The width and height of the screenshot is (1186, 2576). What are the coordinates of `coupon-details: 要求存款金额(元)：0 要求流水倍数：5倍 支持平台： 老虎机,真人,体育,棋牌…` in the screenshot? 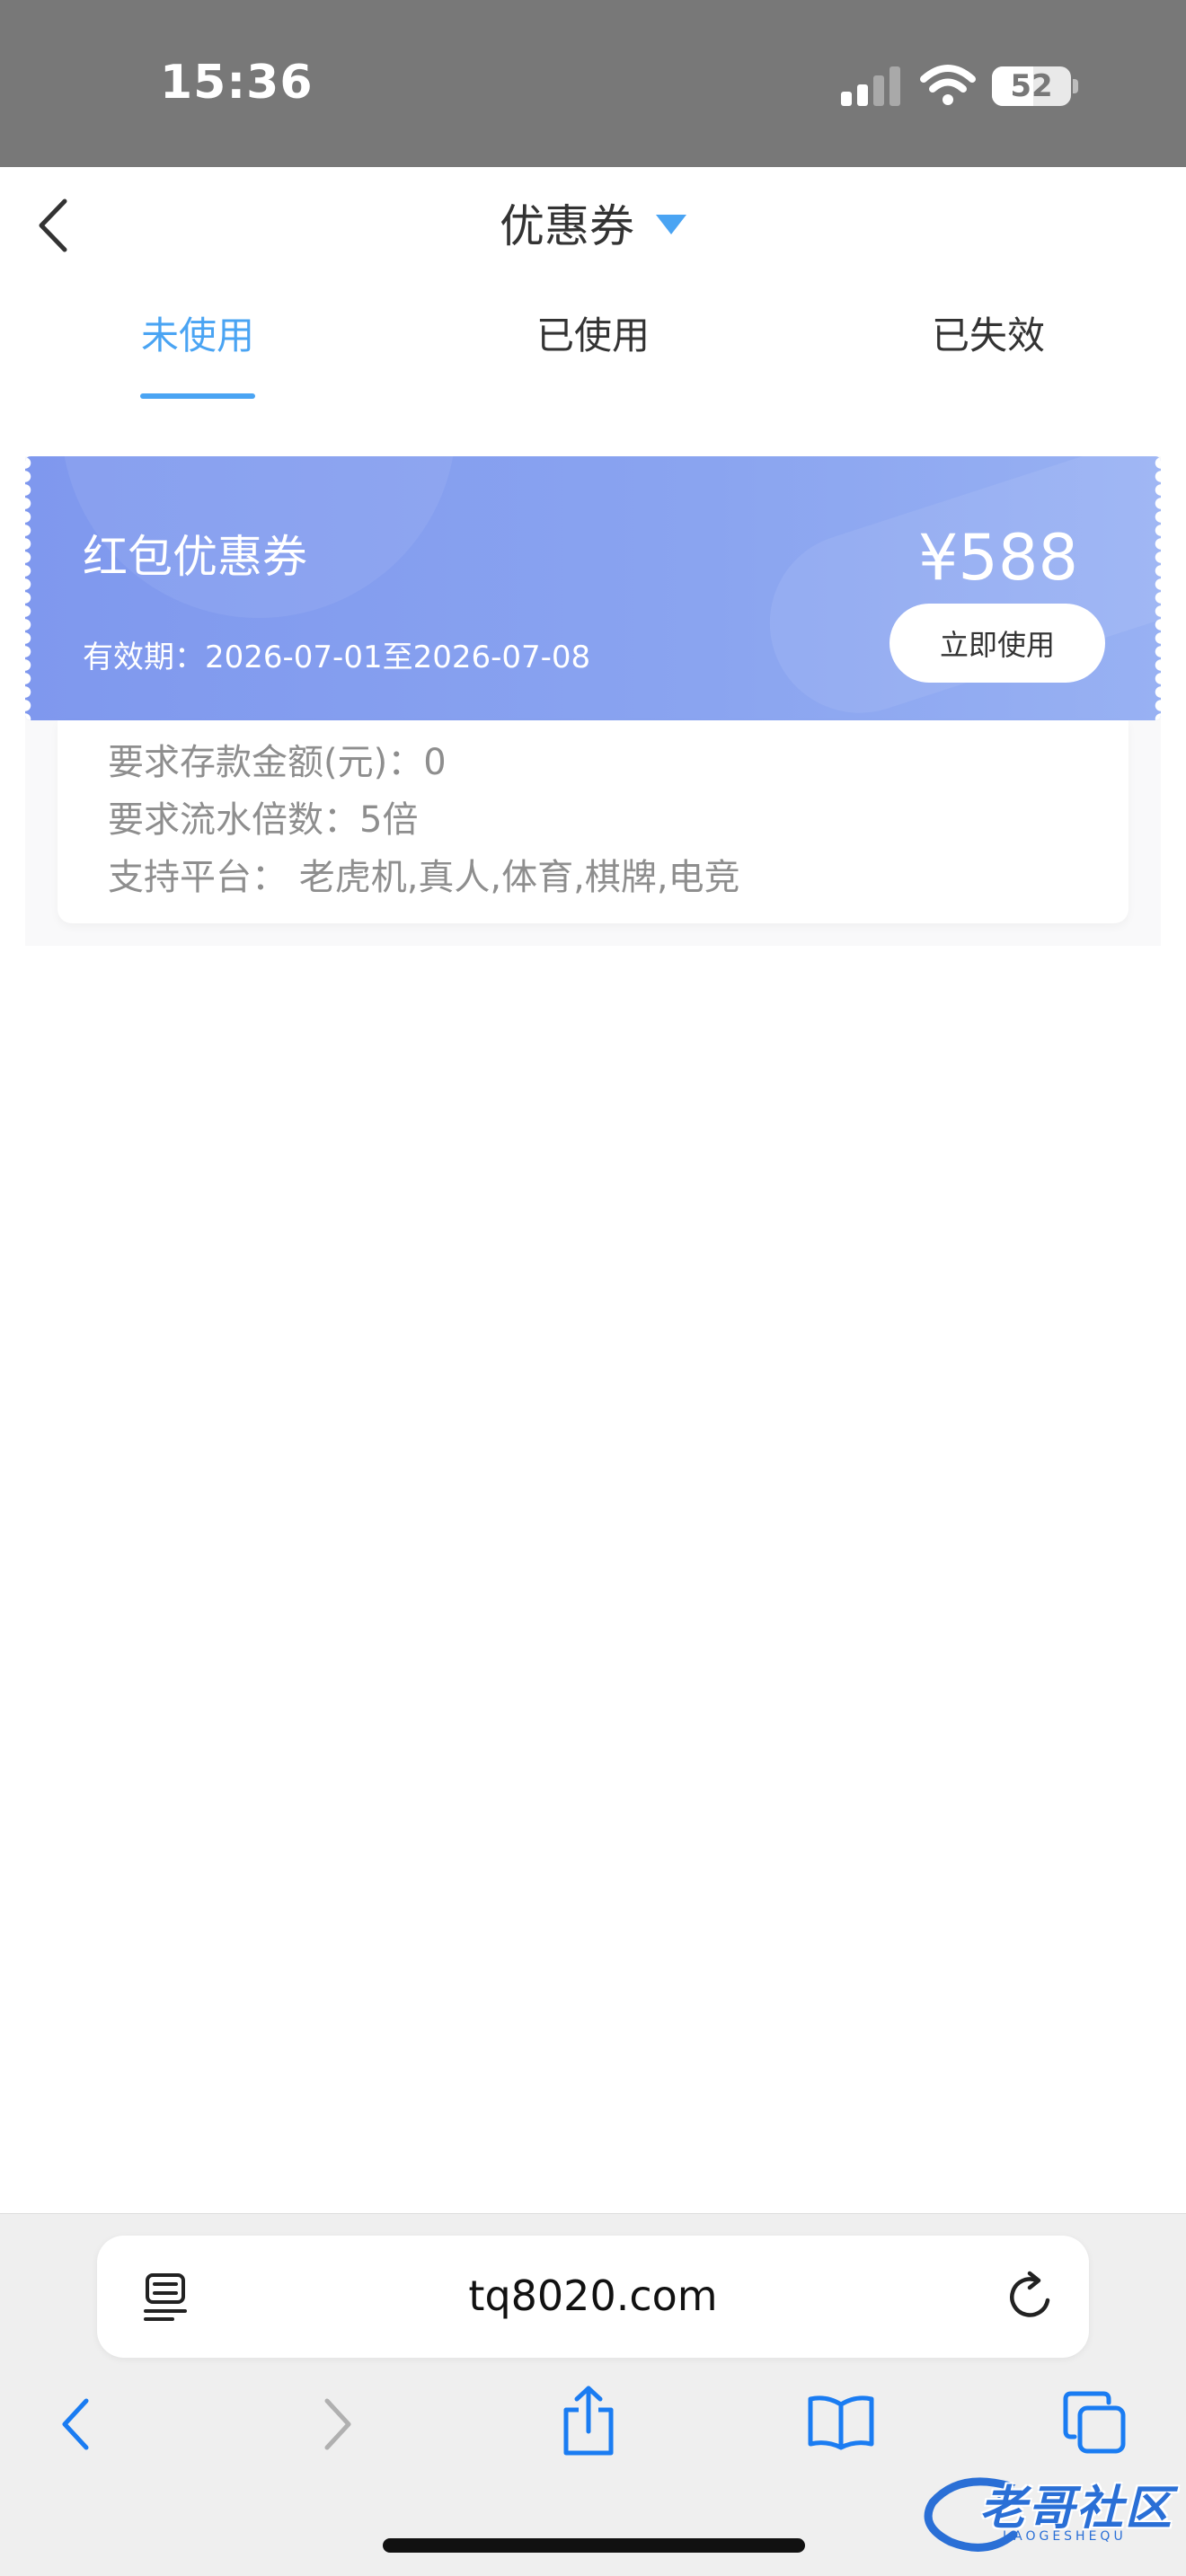 It's located at (593, 821).